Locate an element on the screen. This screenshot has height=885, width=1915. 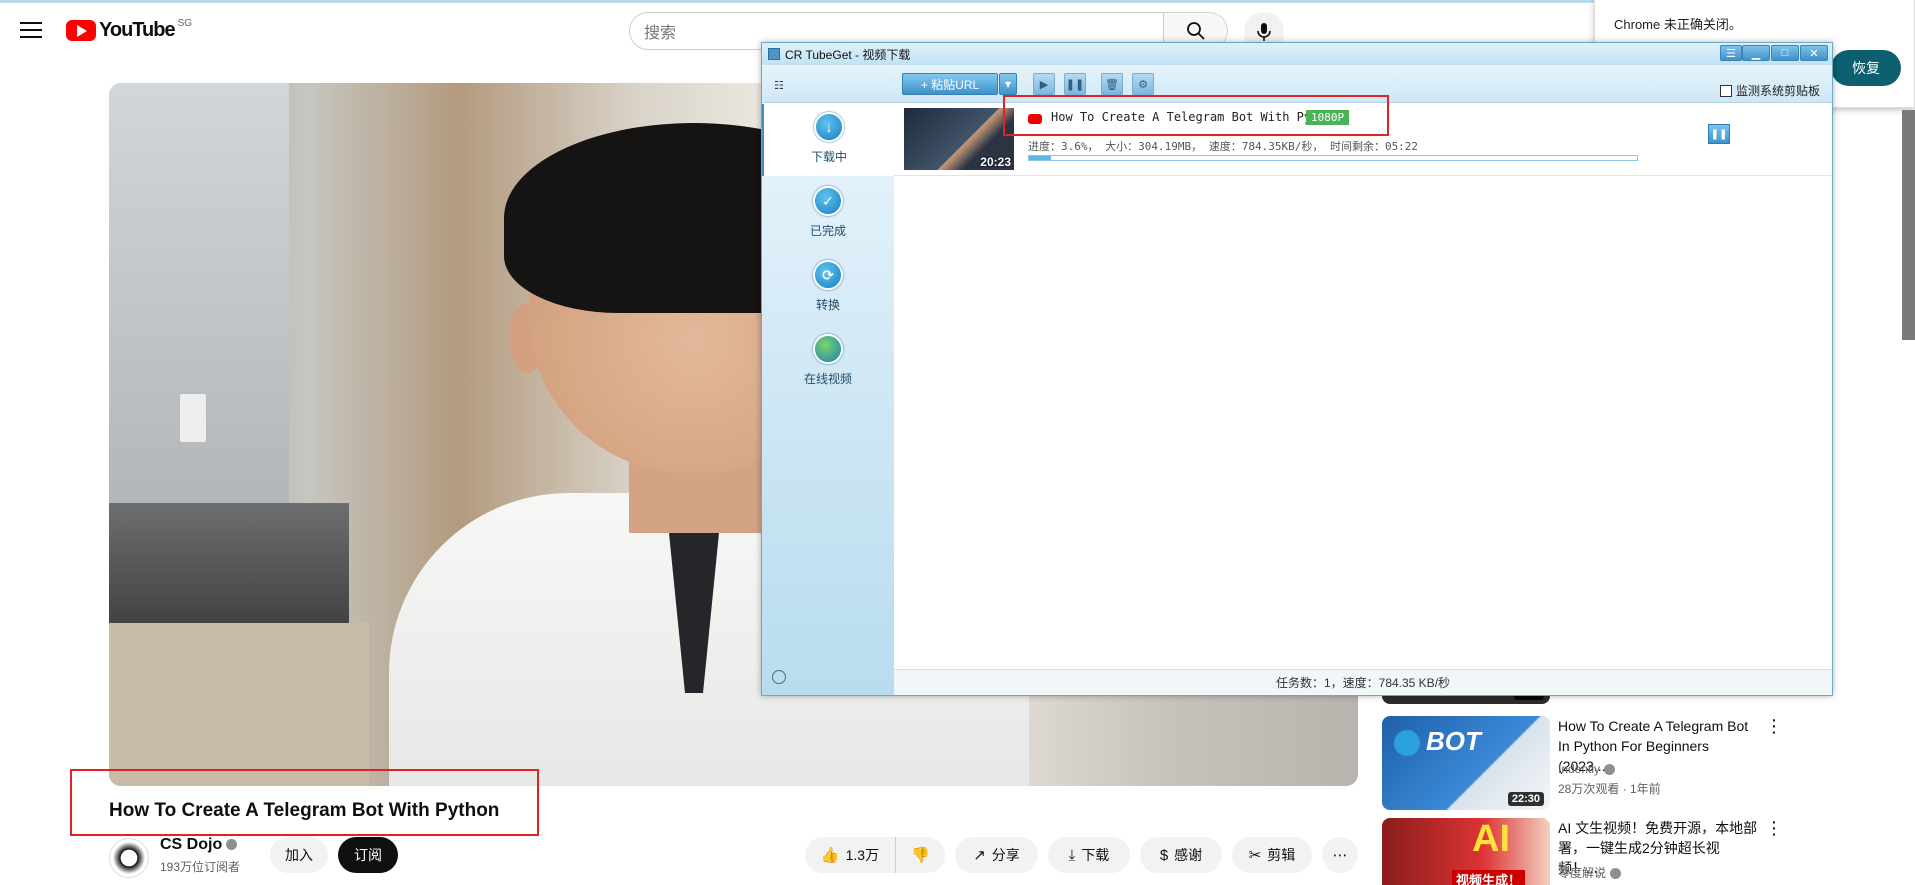
download-icon: ↓ is located at coordinates (829, 127).